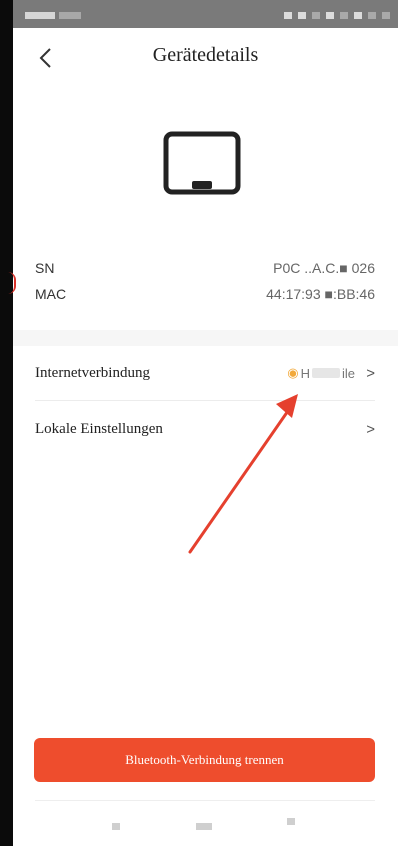 The width and height of the screenshot is (398, 846). What do you see at coordinates (6, 423) in the screenshot?
I see `left-black-edge` at bounding box center [6, 423].